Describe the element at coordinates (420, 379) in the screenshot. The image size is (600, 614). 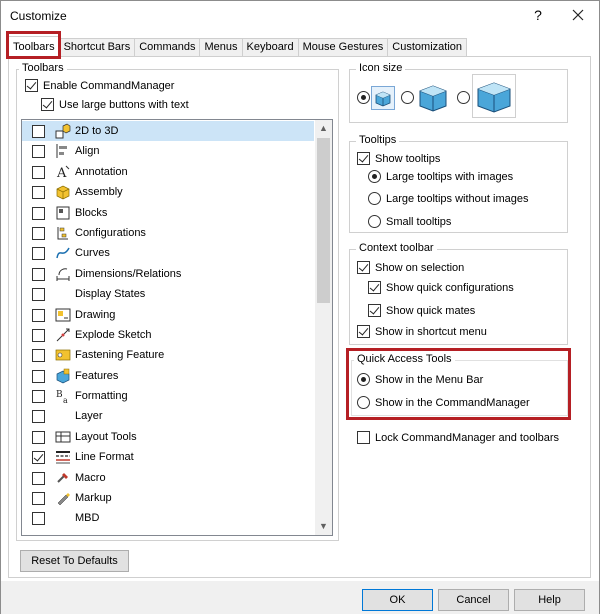
I see `show-in-menu-bar-row: Show in the Menu Bar` at that location.